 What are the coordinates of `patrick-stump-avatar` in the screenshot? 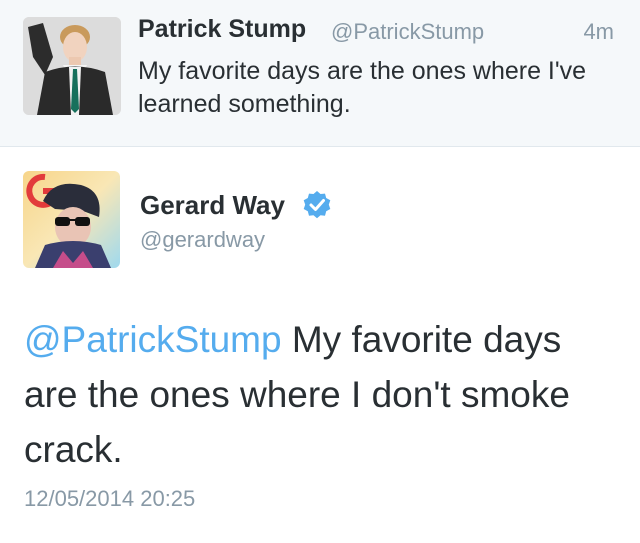 It's located at (72, 66).